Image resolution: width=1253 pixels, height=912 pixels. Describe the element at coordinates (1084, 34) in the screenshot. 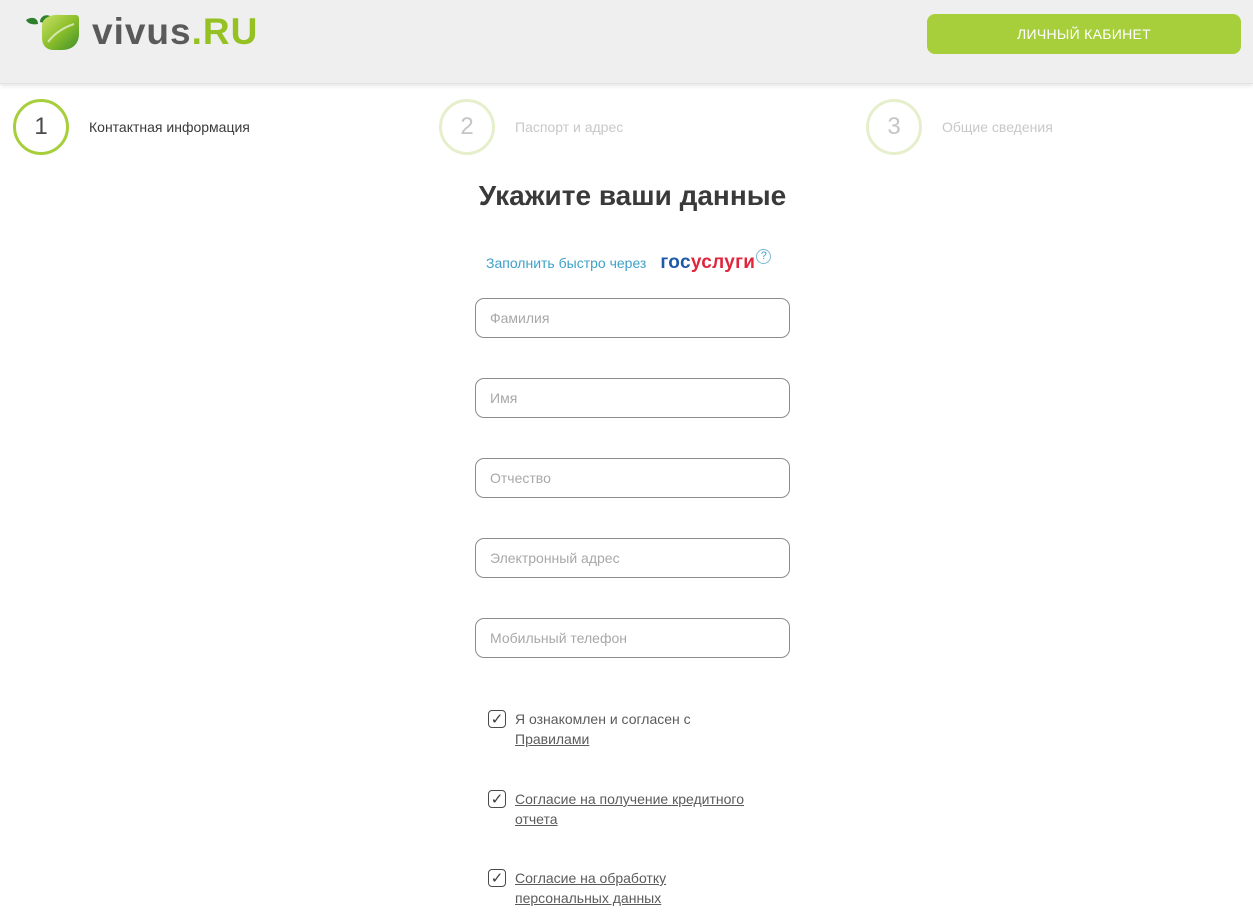

I see `personal-cabinet-button: ЛИЧНЫЙ КАБИНЕТ` at that location.